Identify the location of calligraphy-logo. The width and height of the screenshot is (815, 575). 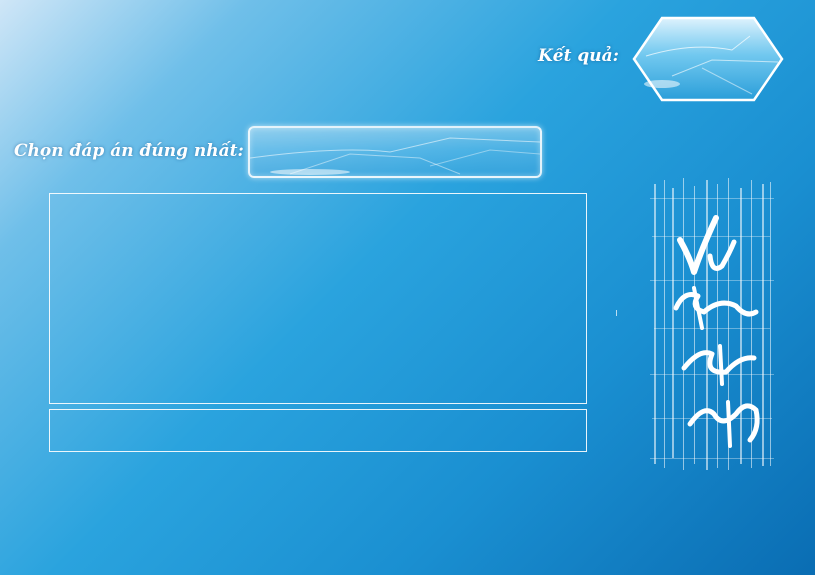
(712, 325).